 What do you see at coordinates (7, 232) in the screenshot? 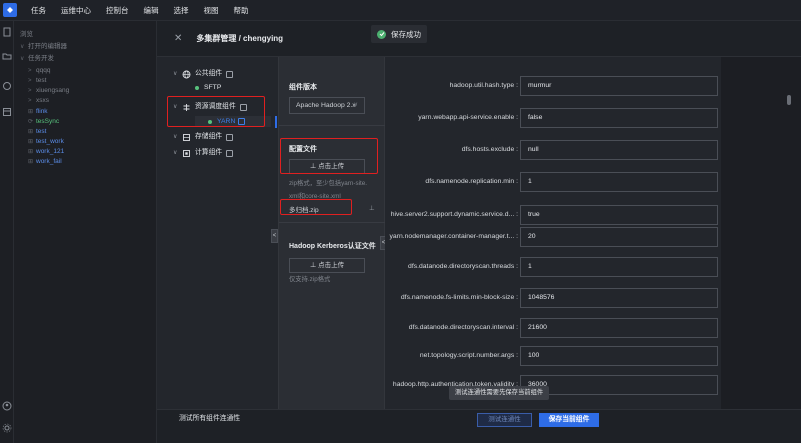
I see `activity-rail` at bounding box center [7, 232].